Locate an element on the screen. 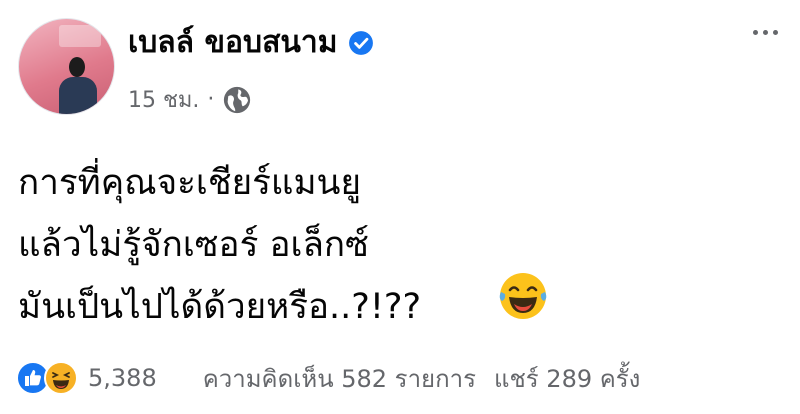  avatar-person-head is located at coordinates (77, 67).